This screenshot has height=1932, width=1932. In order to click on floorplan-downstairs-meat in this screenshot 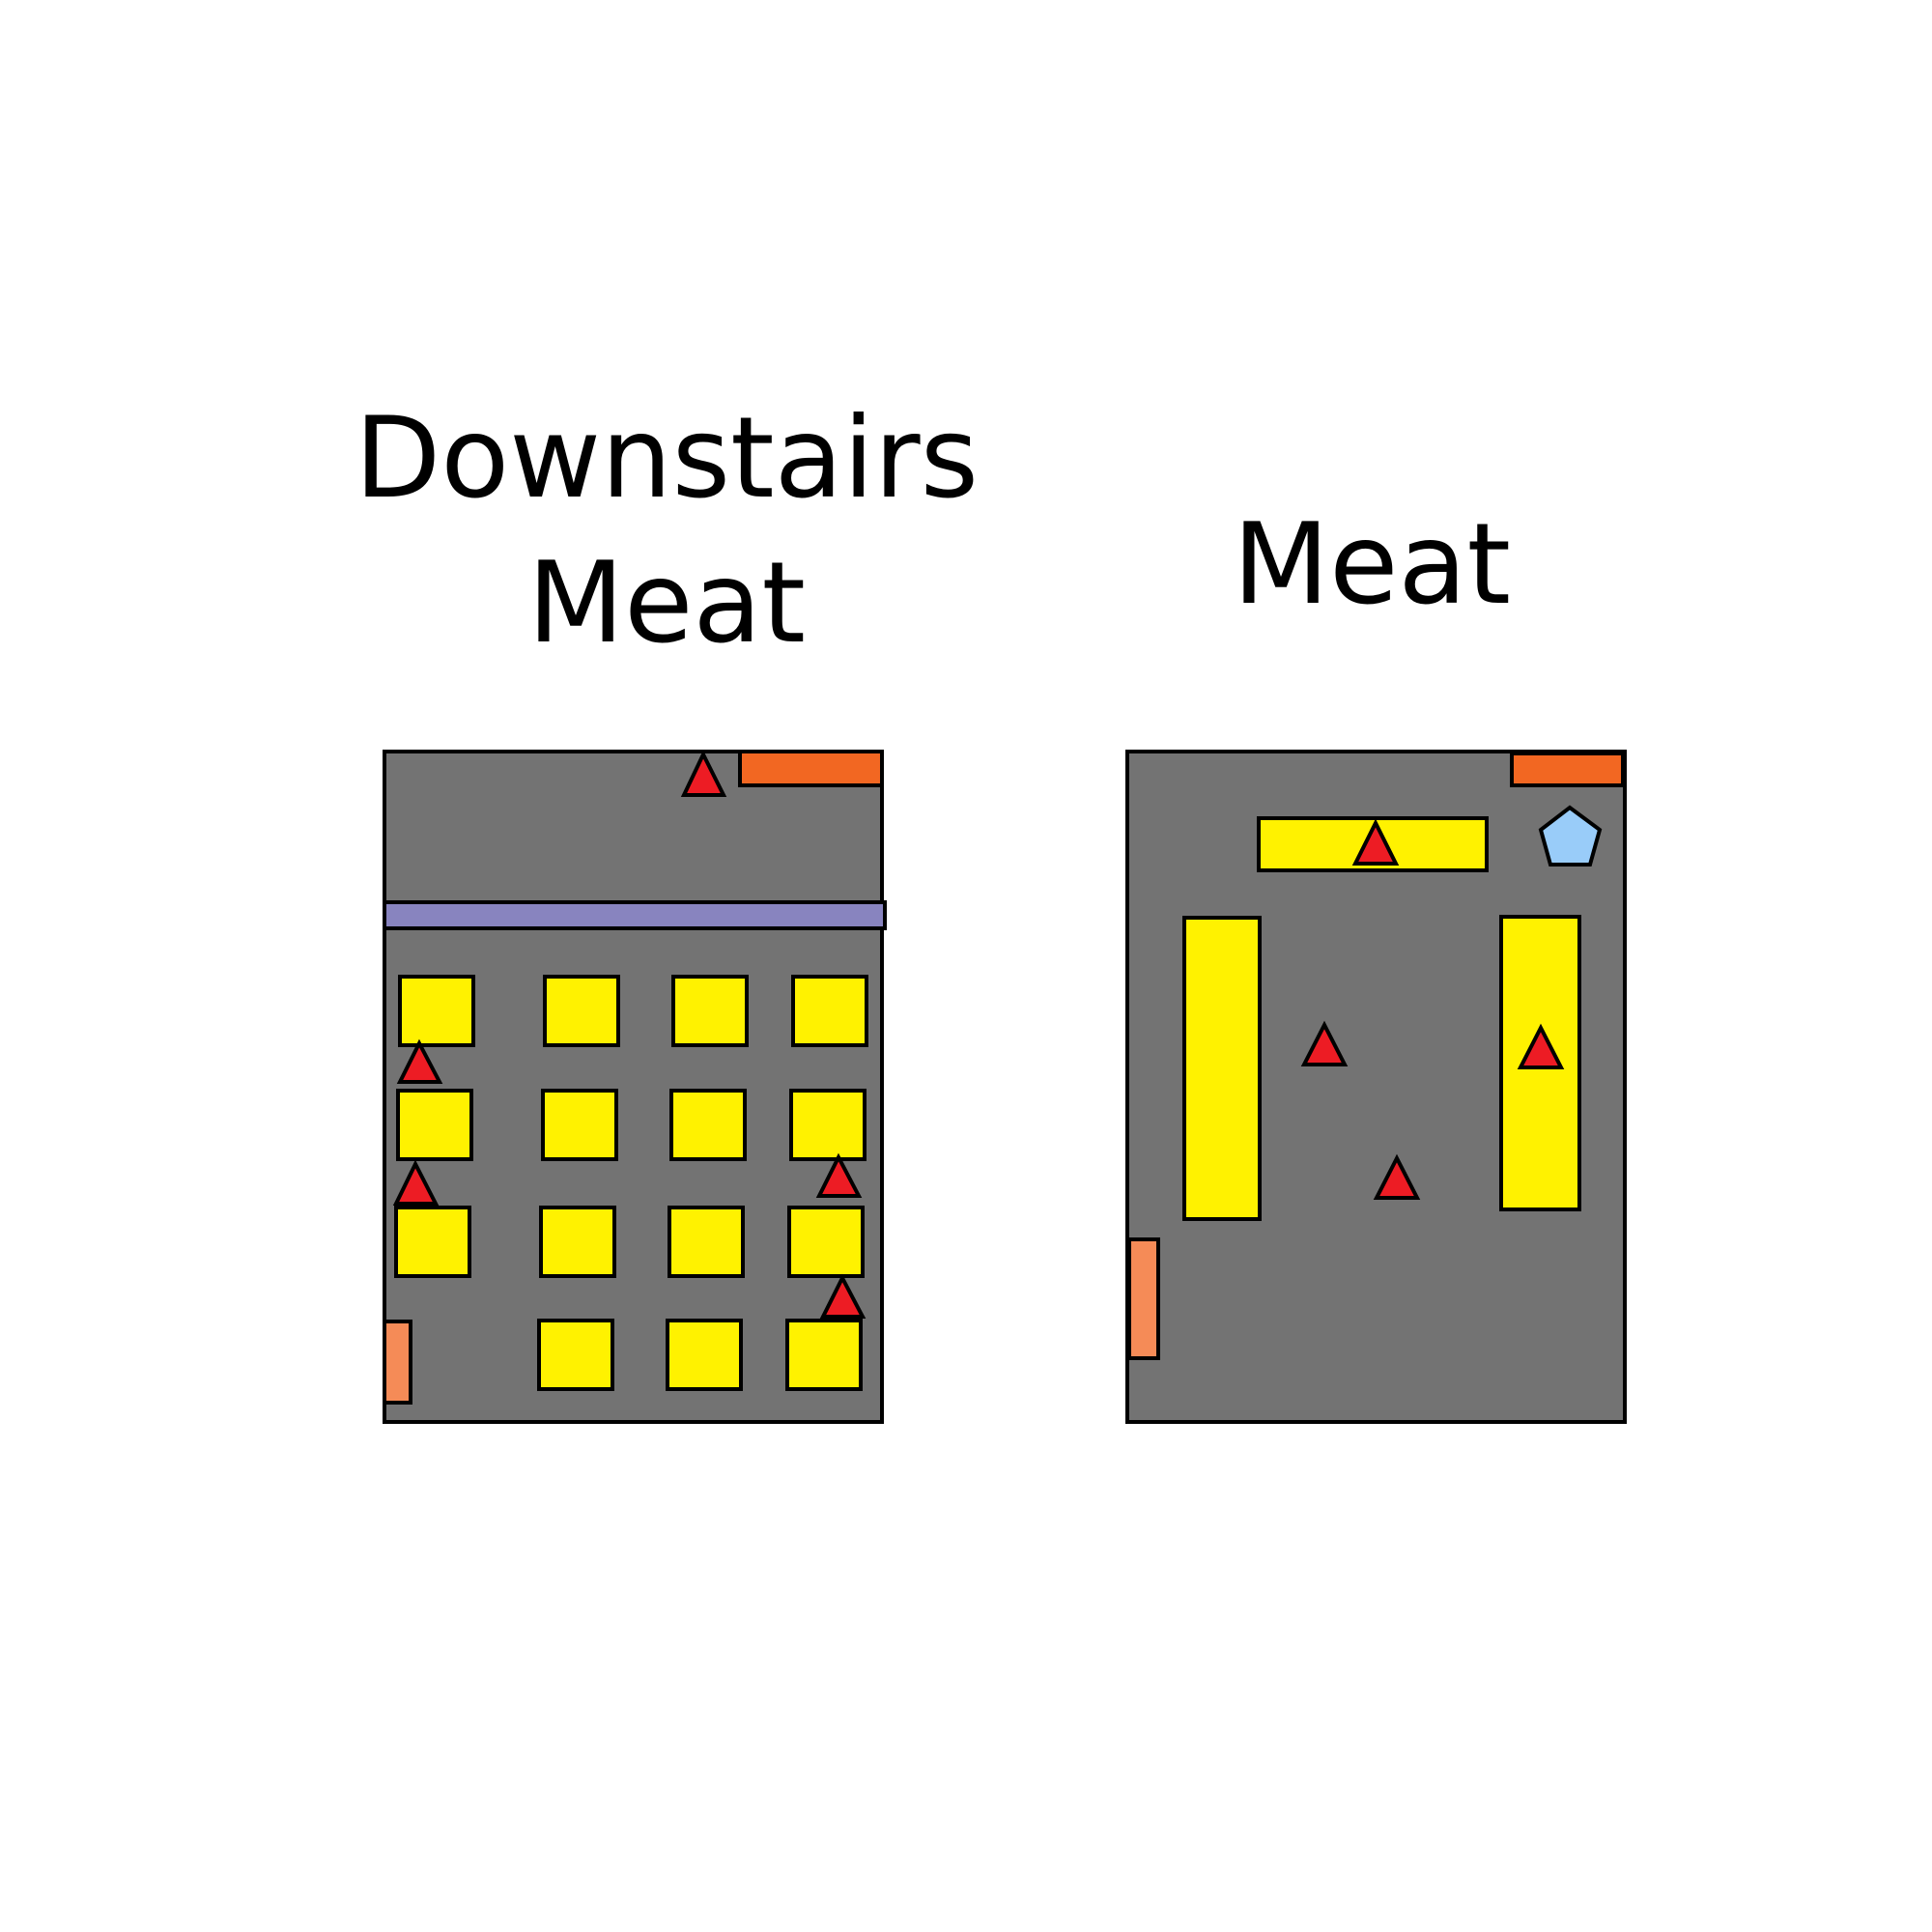, I will do `click(635, 1087)`.